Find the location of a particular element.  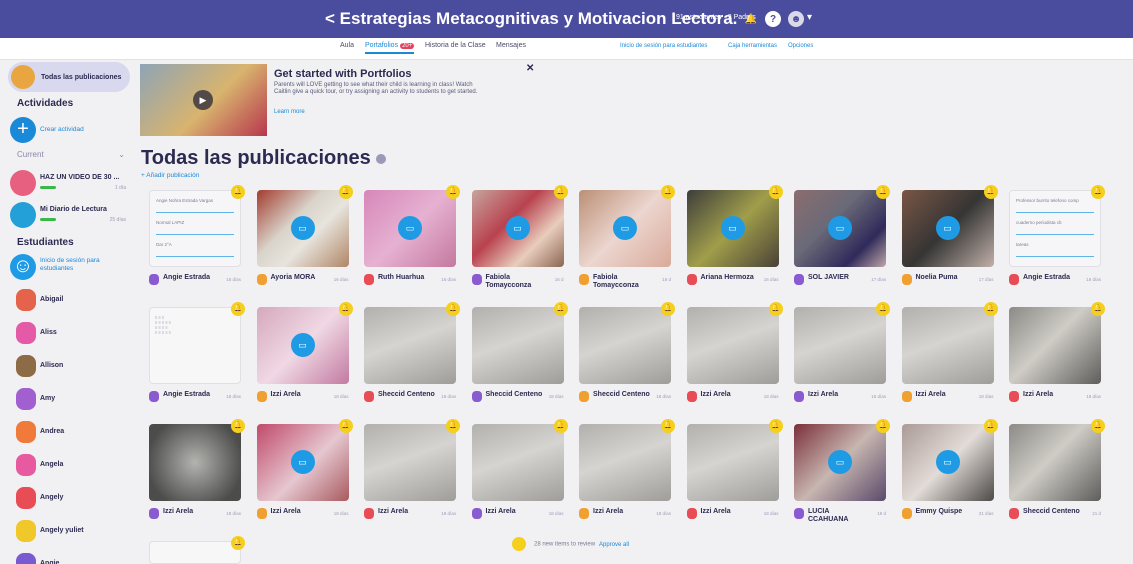

play-icon: ▶ is located at coordinates (203, 100).